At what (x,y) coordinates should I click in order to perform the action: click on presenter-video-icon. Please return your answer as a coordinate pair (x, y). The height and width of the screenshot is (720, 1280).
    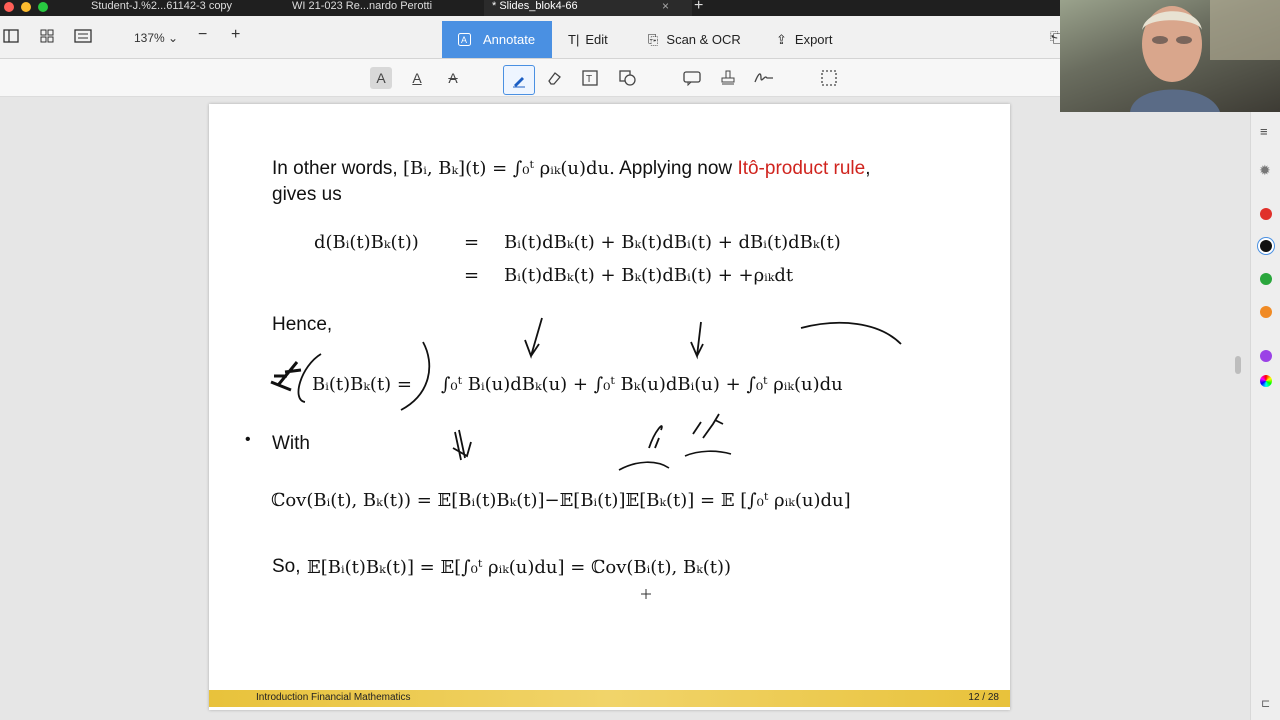
    Looking at the image, I should click on (1205, 56).